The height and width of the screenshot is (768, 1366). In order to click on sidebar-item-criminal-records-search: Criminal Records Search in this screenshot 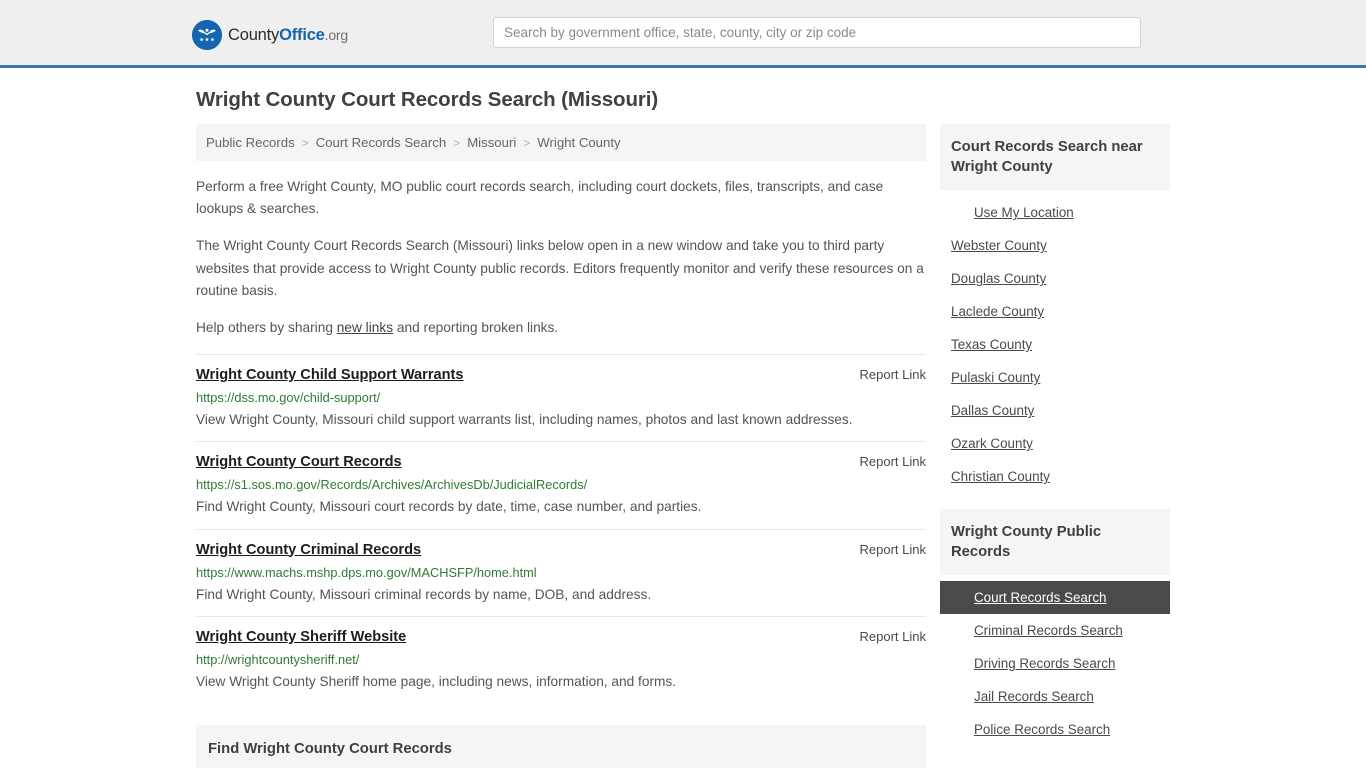, I will do `click(1055, 630)`.